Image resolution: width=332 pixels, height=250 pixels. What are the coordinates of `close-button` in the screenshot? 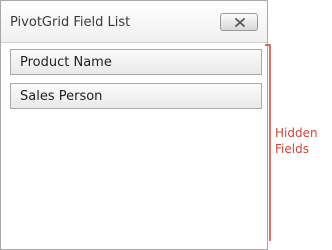 It's located at (239, 22).